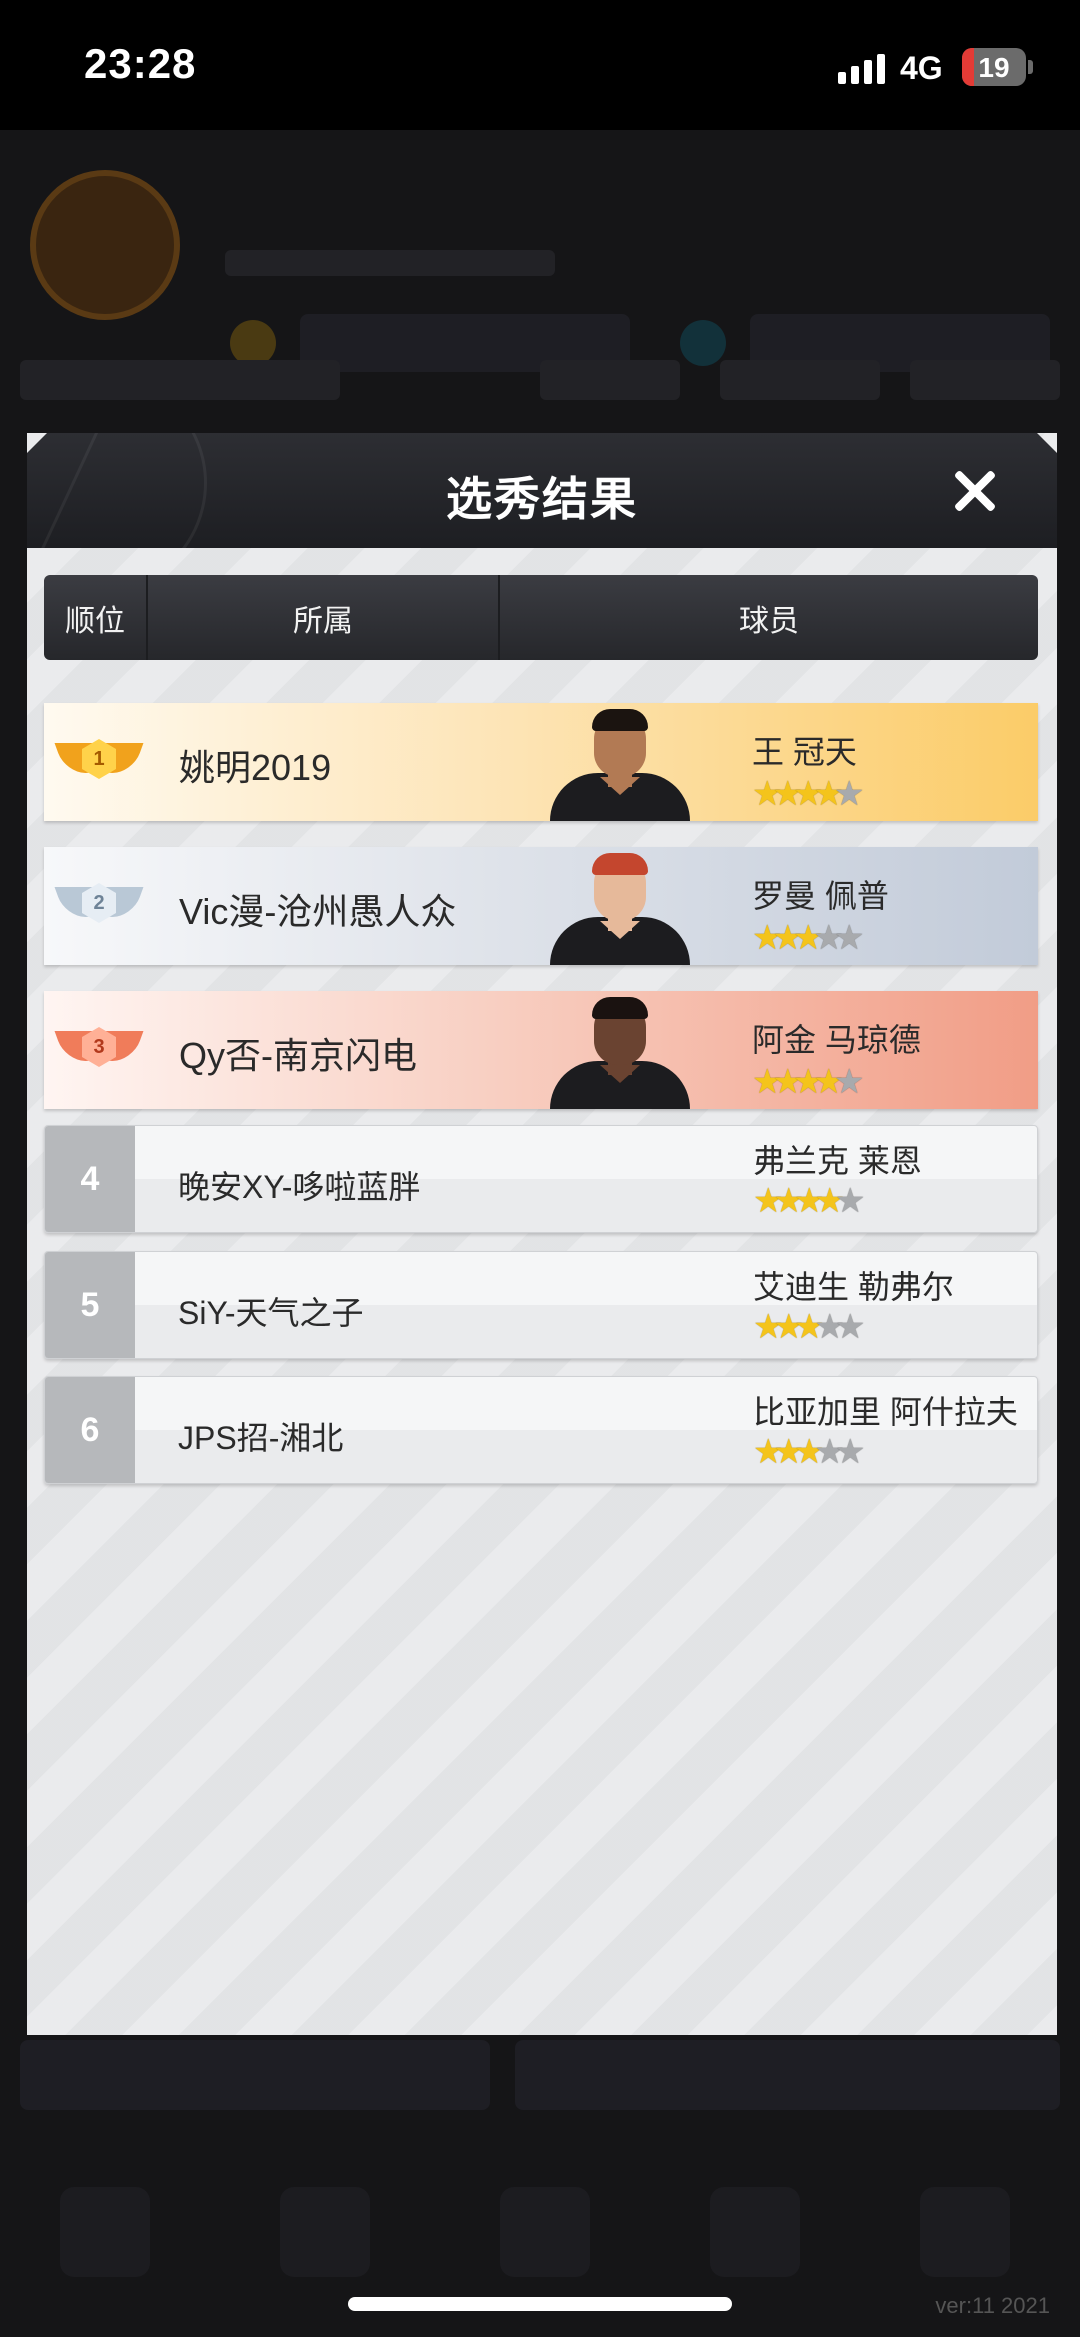  Describe the element at coordinates (853, 1287) in the screenshot. I see `player-name: 艾迪生 勒弗尔` at that location.